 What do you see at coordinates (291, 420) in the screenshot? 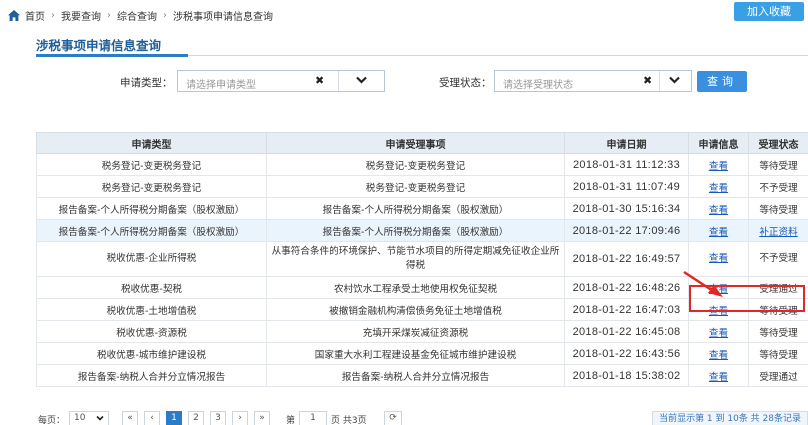
I see `goto-prefix: 第` at bounding box center [291, 420].